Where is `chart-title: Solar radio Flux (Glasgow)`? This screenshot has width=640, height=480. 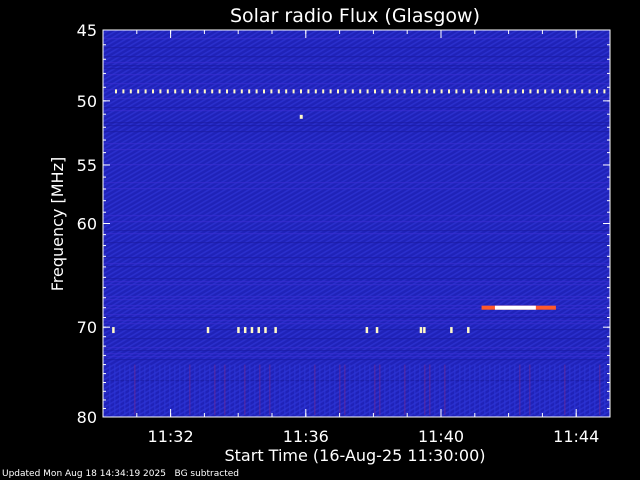 chart-title: Solar radio Flux (Glasgow) is located at coordinates (355, 16).